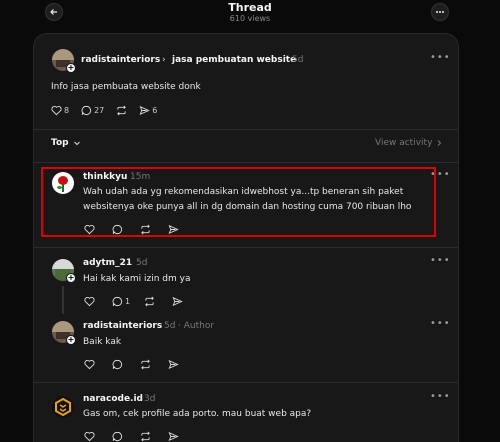 The height and width of the screenshot is (442, 500). Describe the element at coordinates (155, 110) in the screenshot. I see `share-count: 6` at that location.